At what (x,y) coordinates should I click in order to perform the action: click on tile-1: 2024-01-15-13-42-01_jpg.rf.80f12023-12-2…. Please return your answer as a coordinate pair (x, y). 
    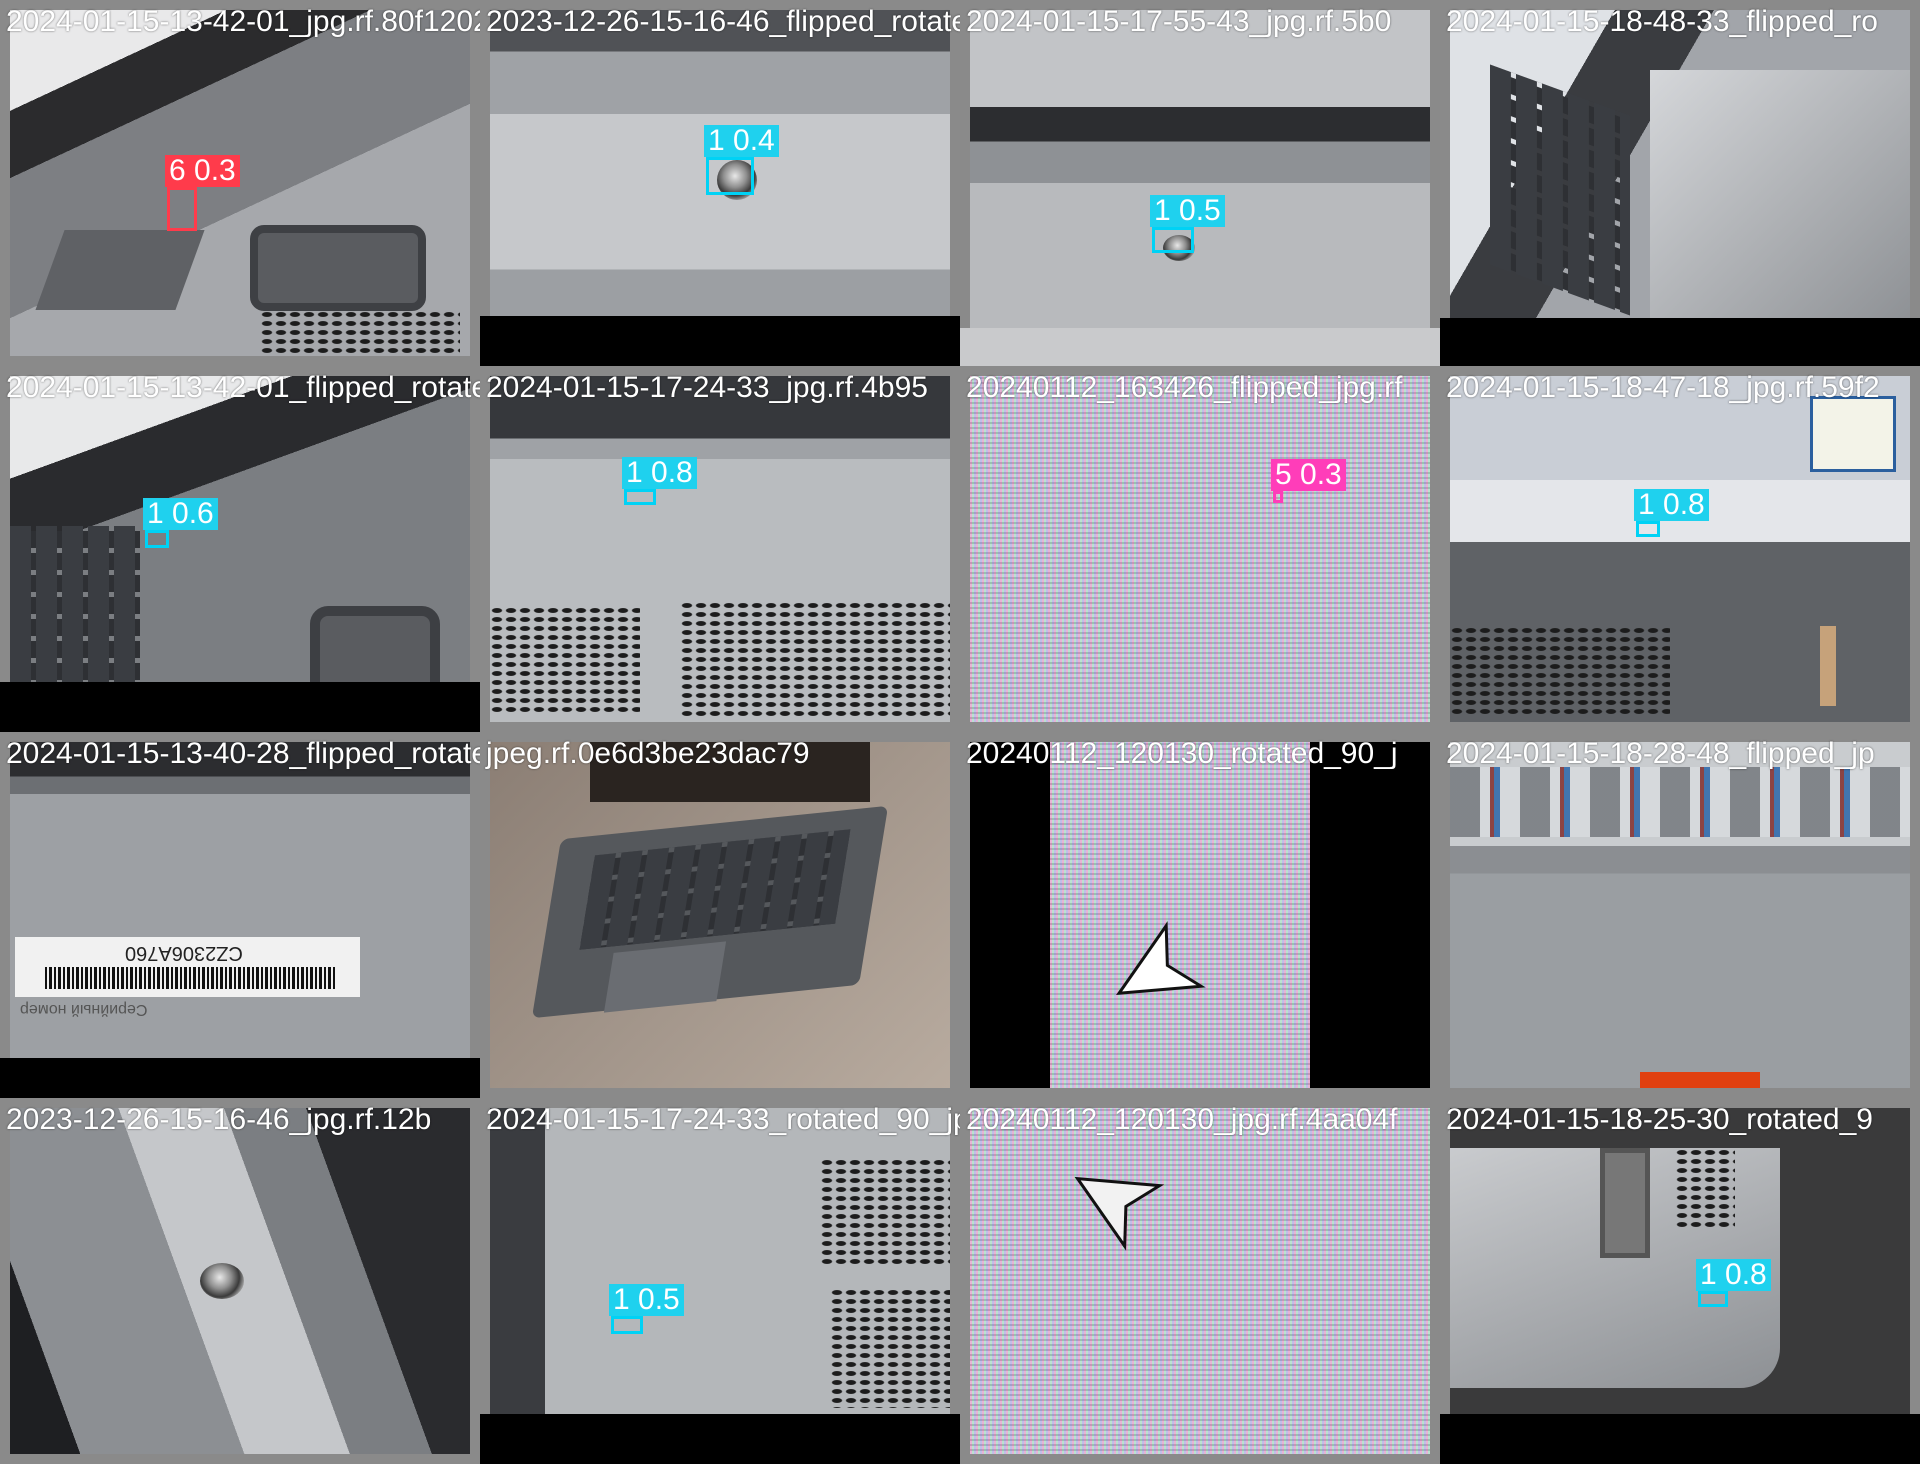
    Looking at the image, I should click on (240, 183).